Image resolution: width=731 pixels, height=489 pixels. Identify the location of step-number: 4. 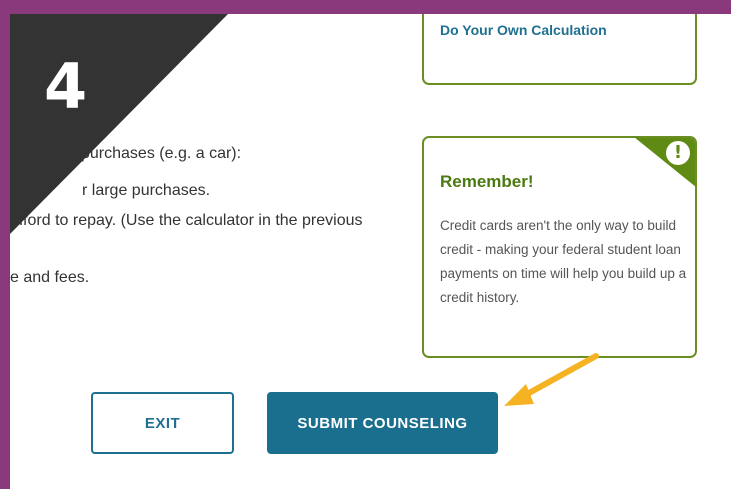
(66, 86).